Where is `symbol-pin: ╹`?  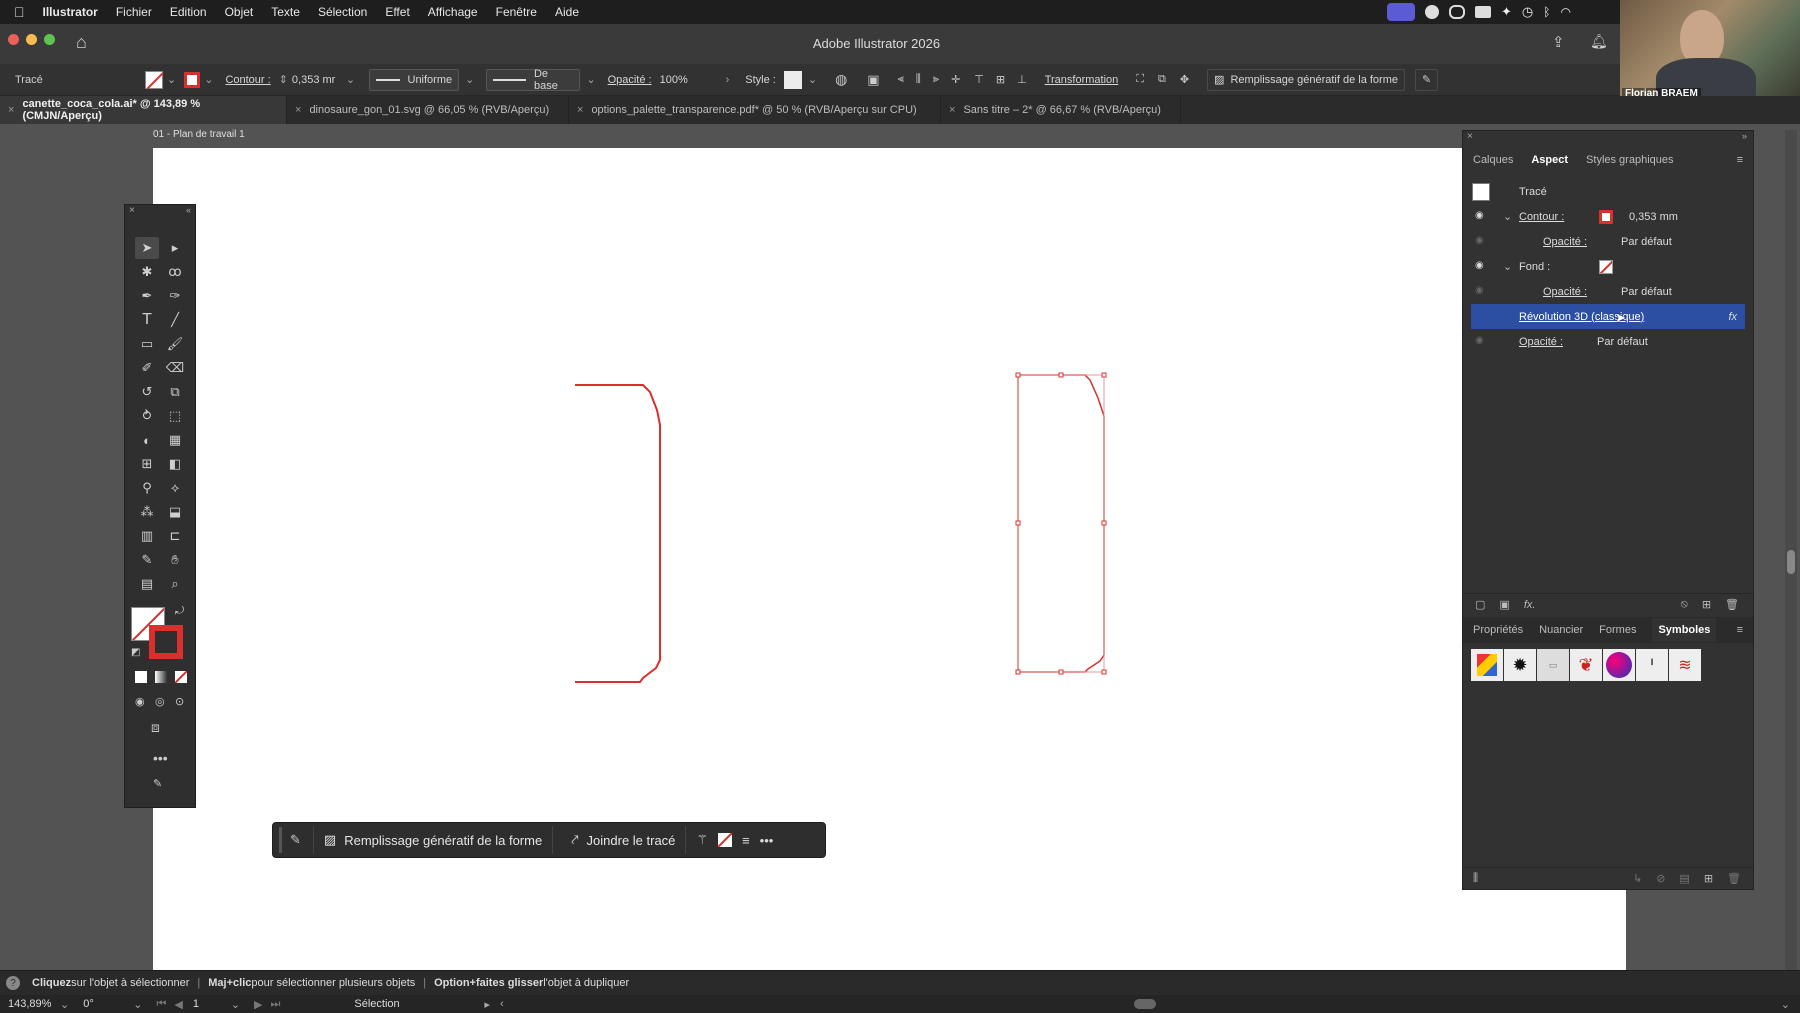 symbol-pin: ╹ is located at coordinates (1652, 665).